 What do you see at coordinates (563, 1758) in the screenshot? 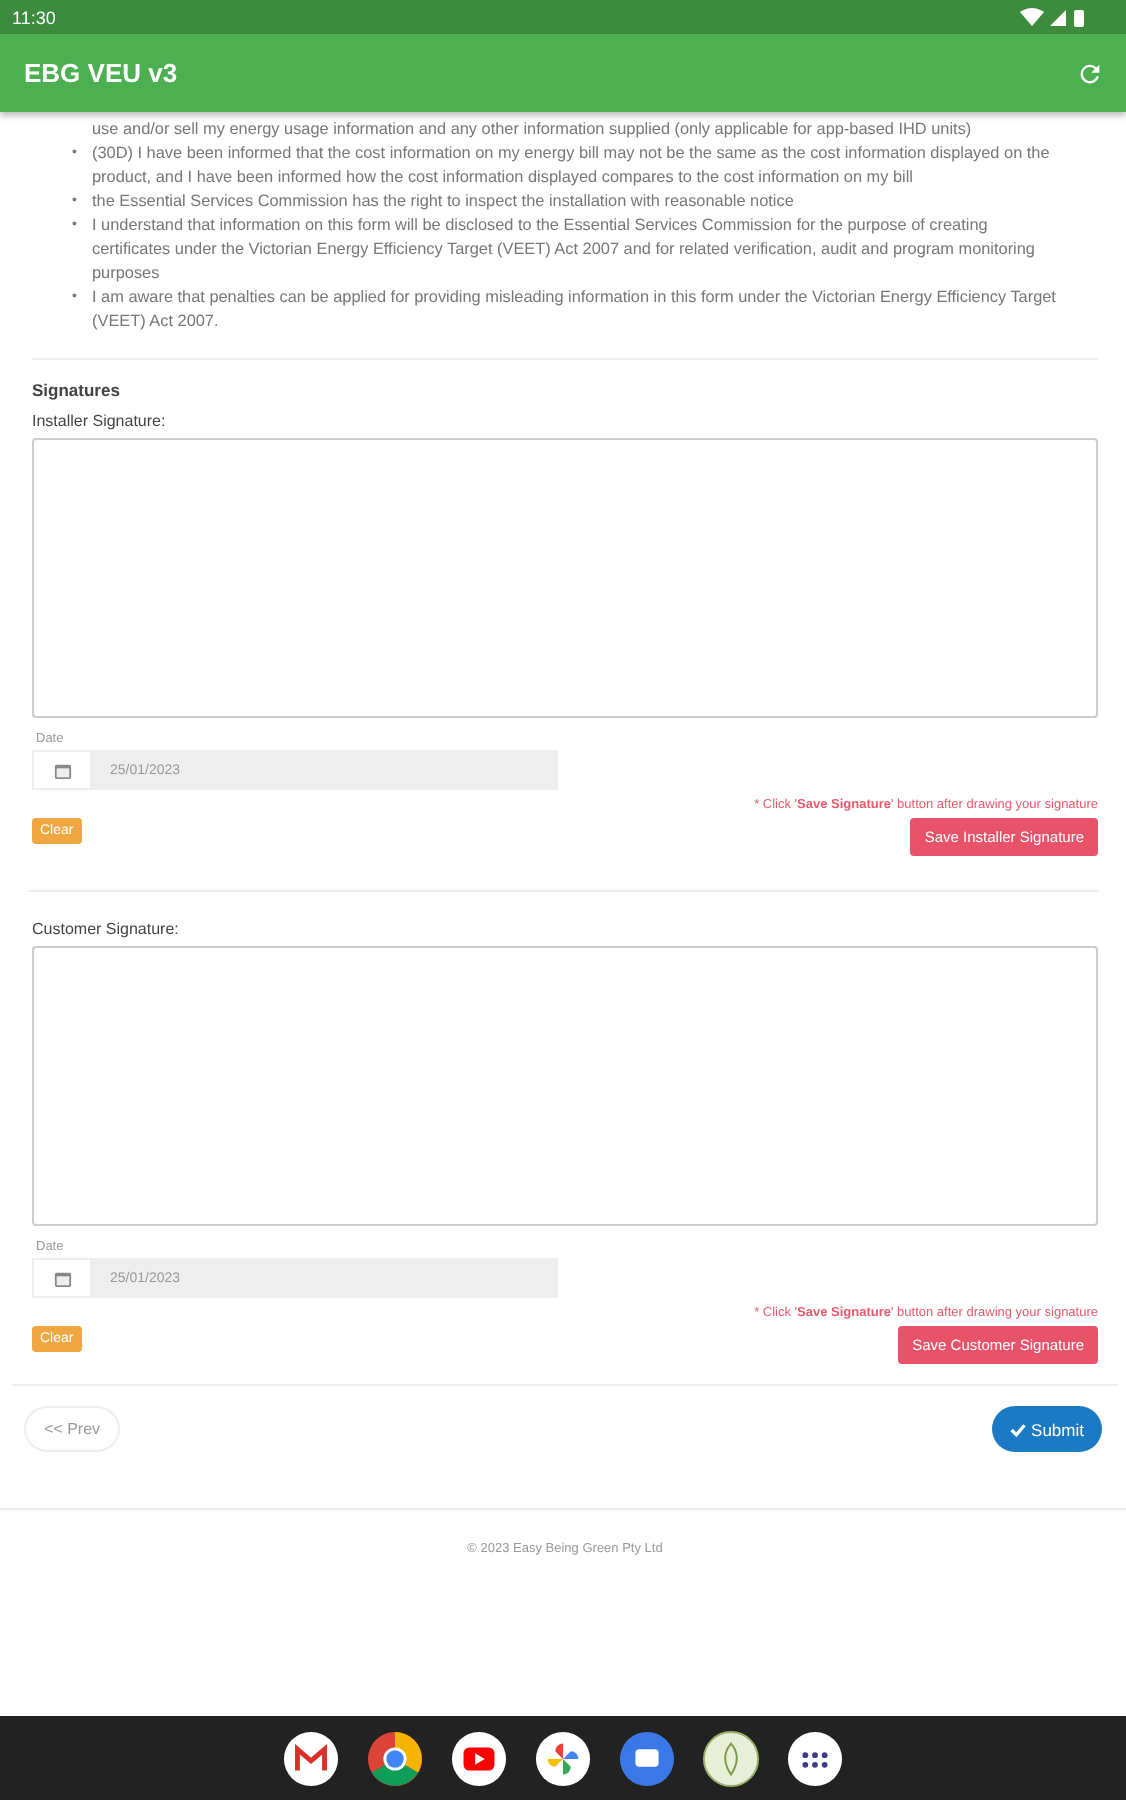
I see `pinwheel-icon` at bounding box center [563, 1758].